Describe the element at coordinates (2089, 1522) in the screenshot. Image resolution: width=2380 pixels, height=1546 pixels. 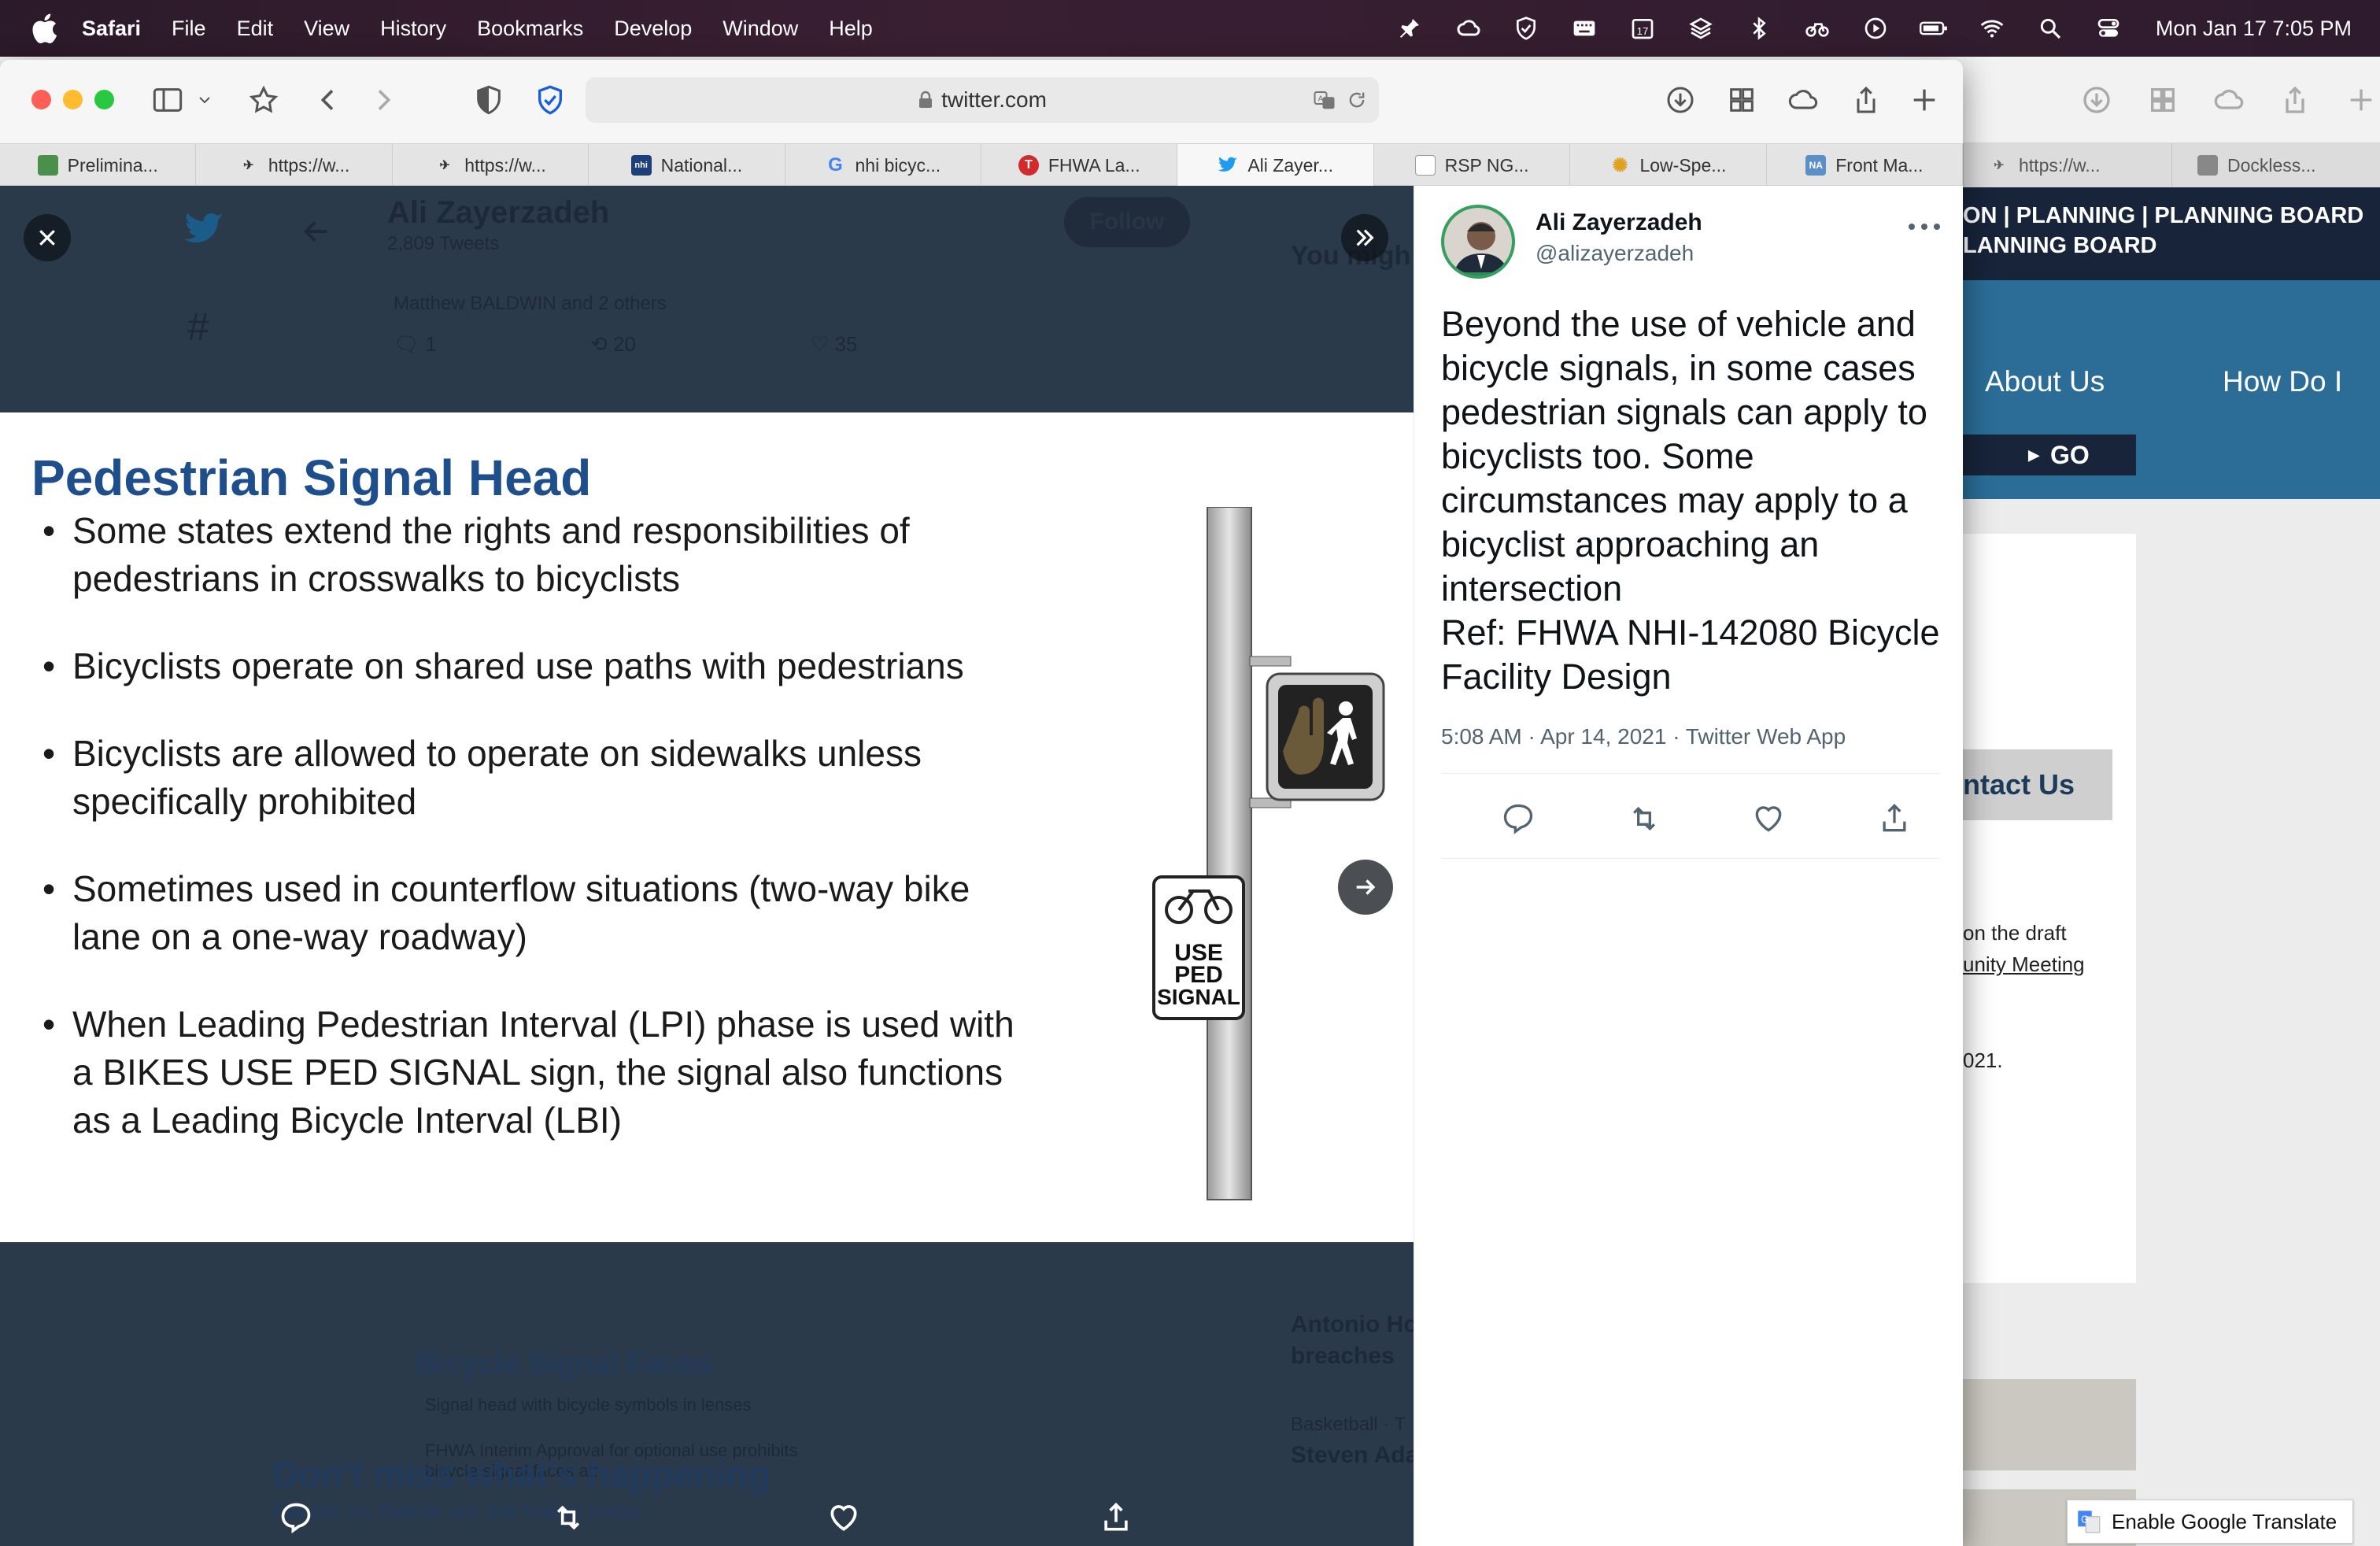
I see `google-translate-icon: G` at that location.